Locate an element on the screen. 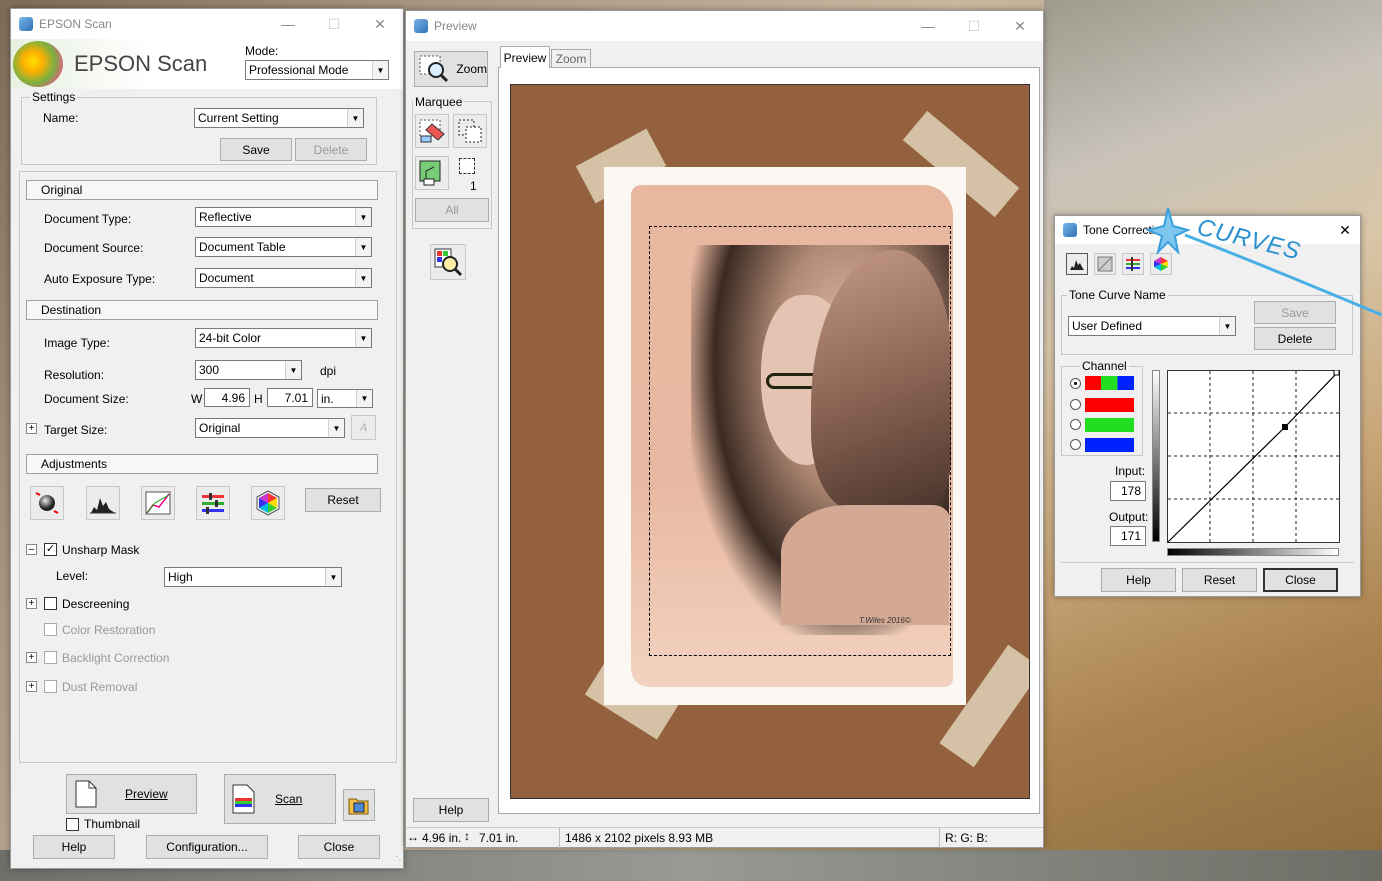  output-field: 171 is located at coordinates (1128, 536).